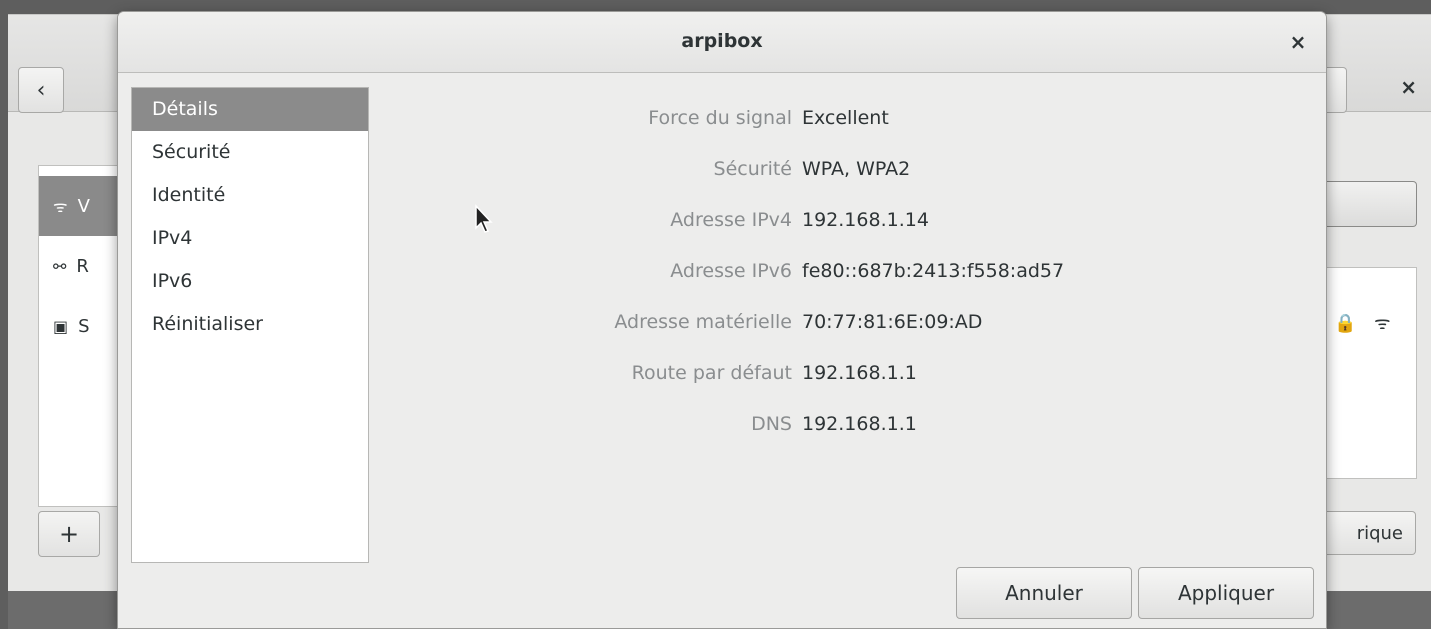 The width and height of the screenshot is (1431, 629). What do you see at coordinates (61, 326) in the screenshot?
I see `vpn-icon: ▣` at bounding box center [61, 326].